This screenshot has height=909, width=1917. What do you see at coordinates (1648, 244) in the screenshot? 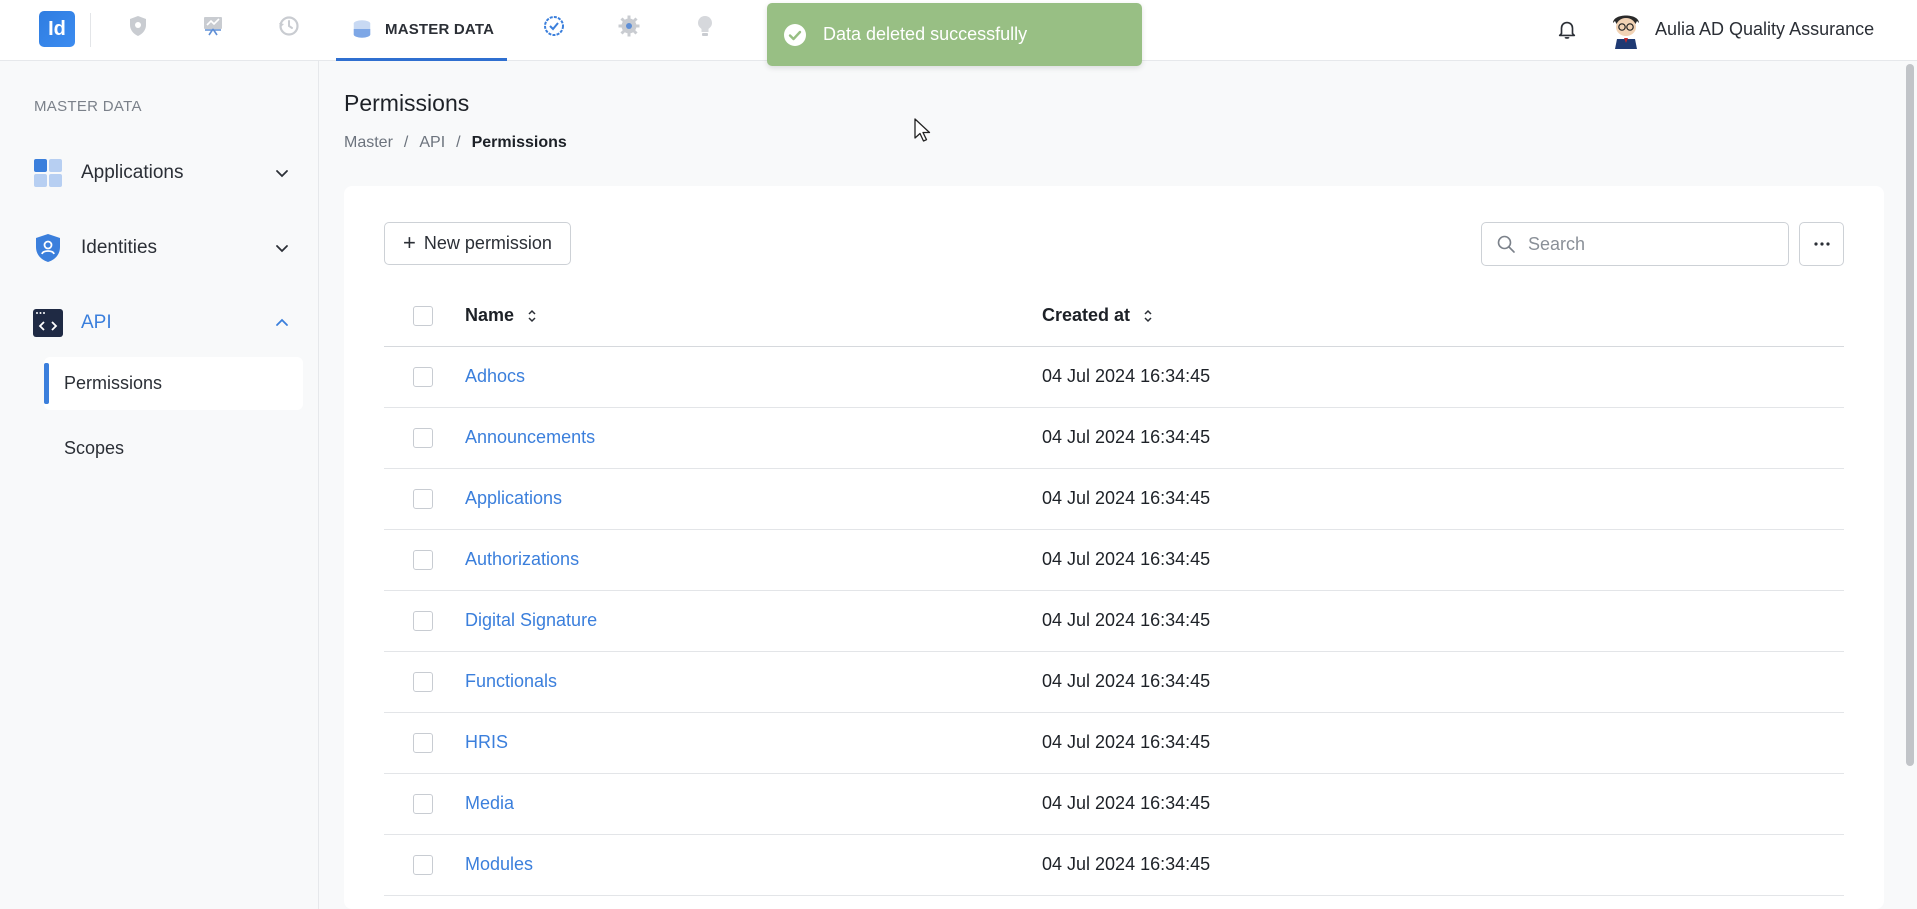
I see `search-input` at bounding box center [1648, 244].